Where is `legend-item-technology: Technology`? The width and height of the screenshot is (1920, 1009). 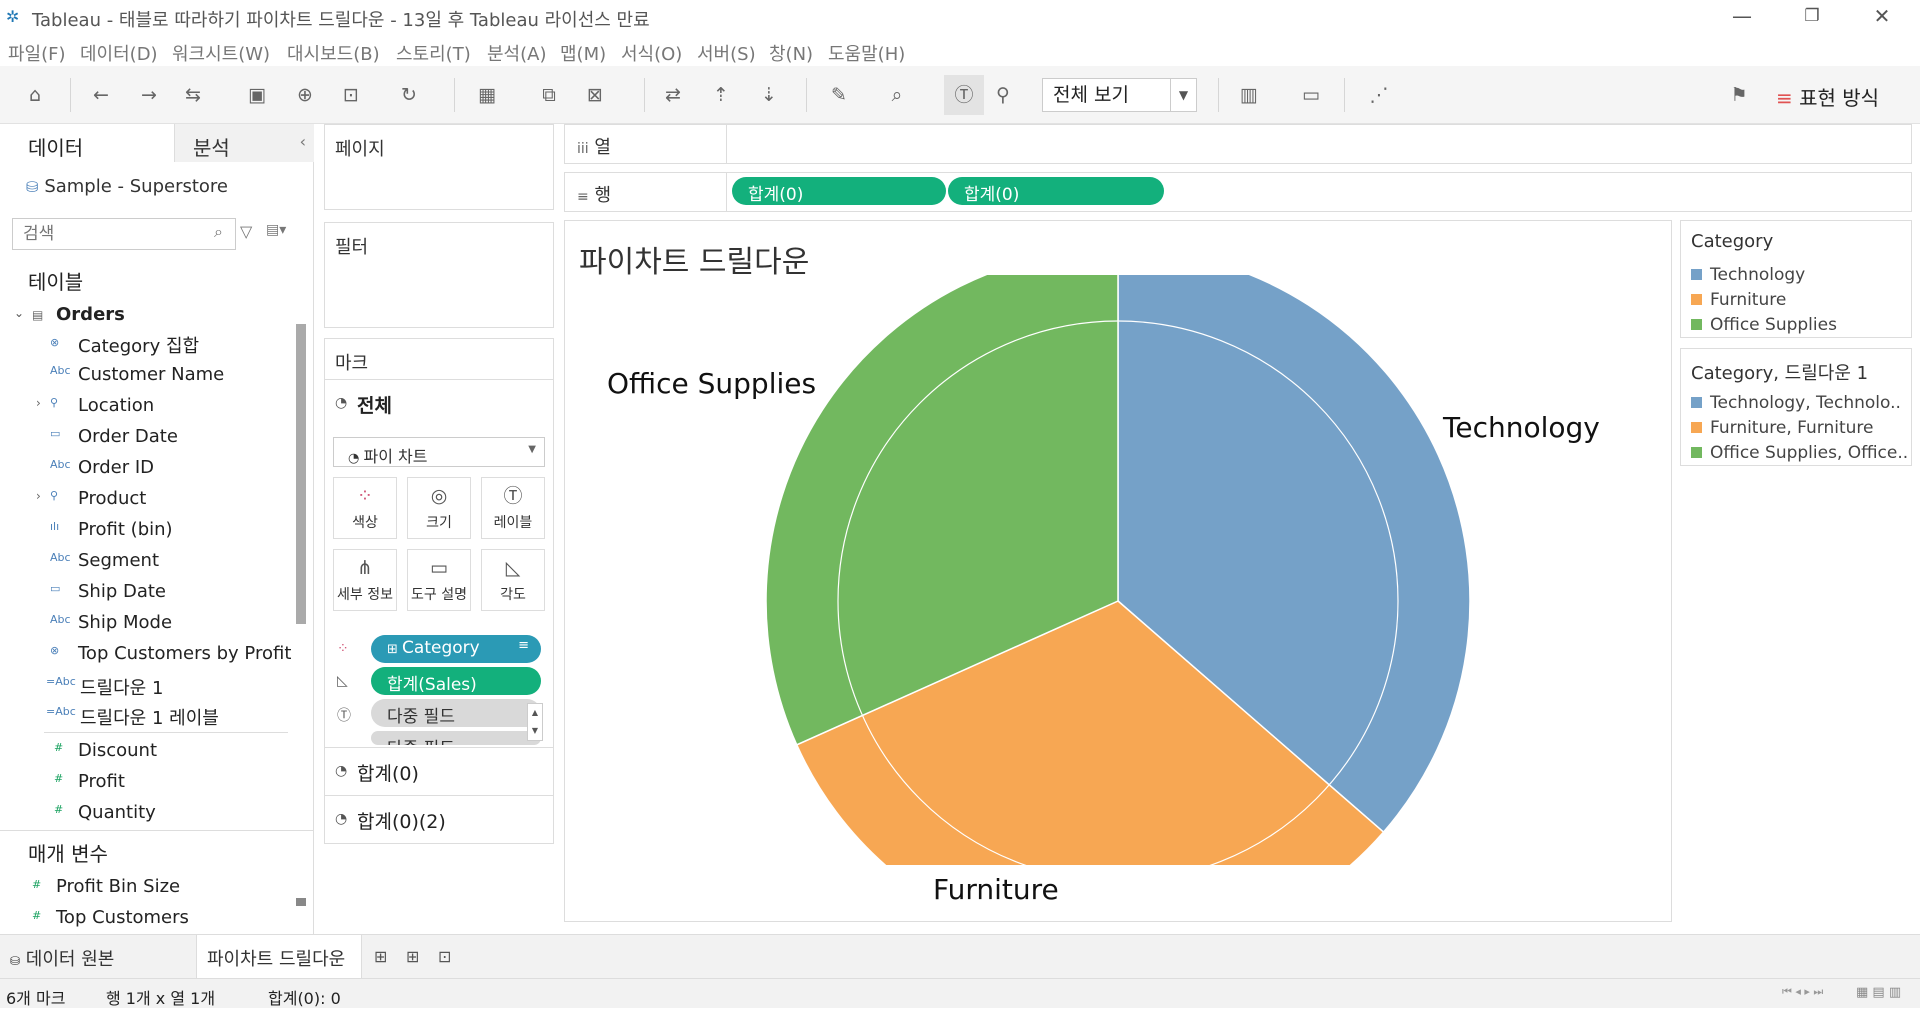 legend-item-technology: Technology is located at coordinates (1748, 275).